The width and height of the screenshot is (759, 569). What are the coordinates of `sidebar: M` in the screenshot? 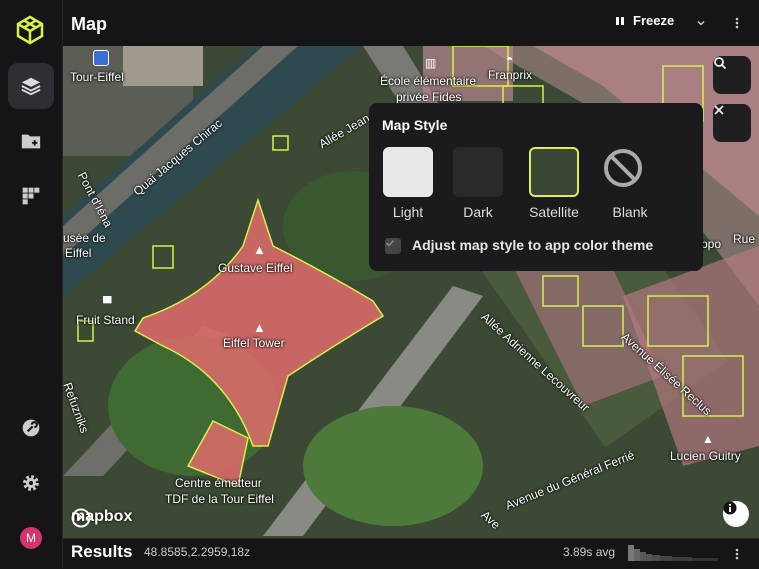 It's located at (31, 284).